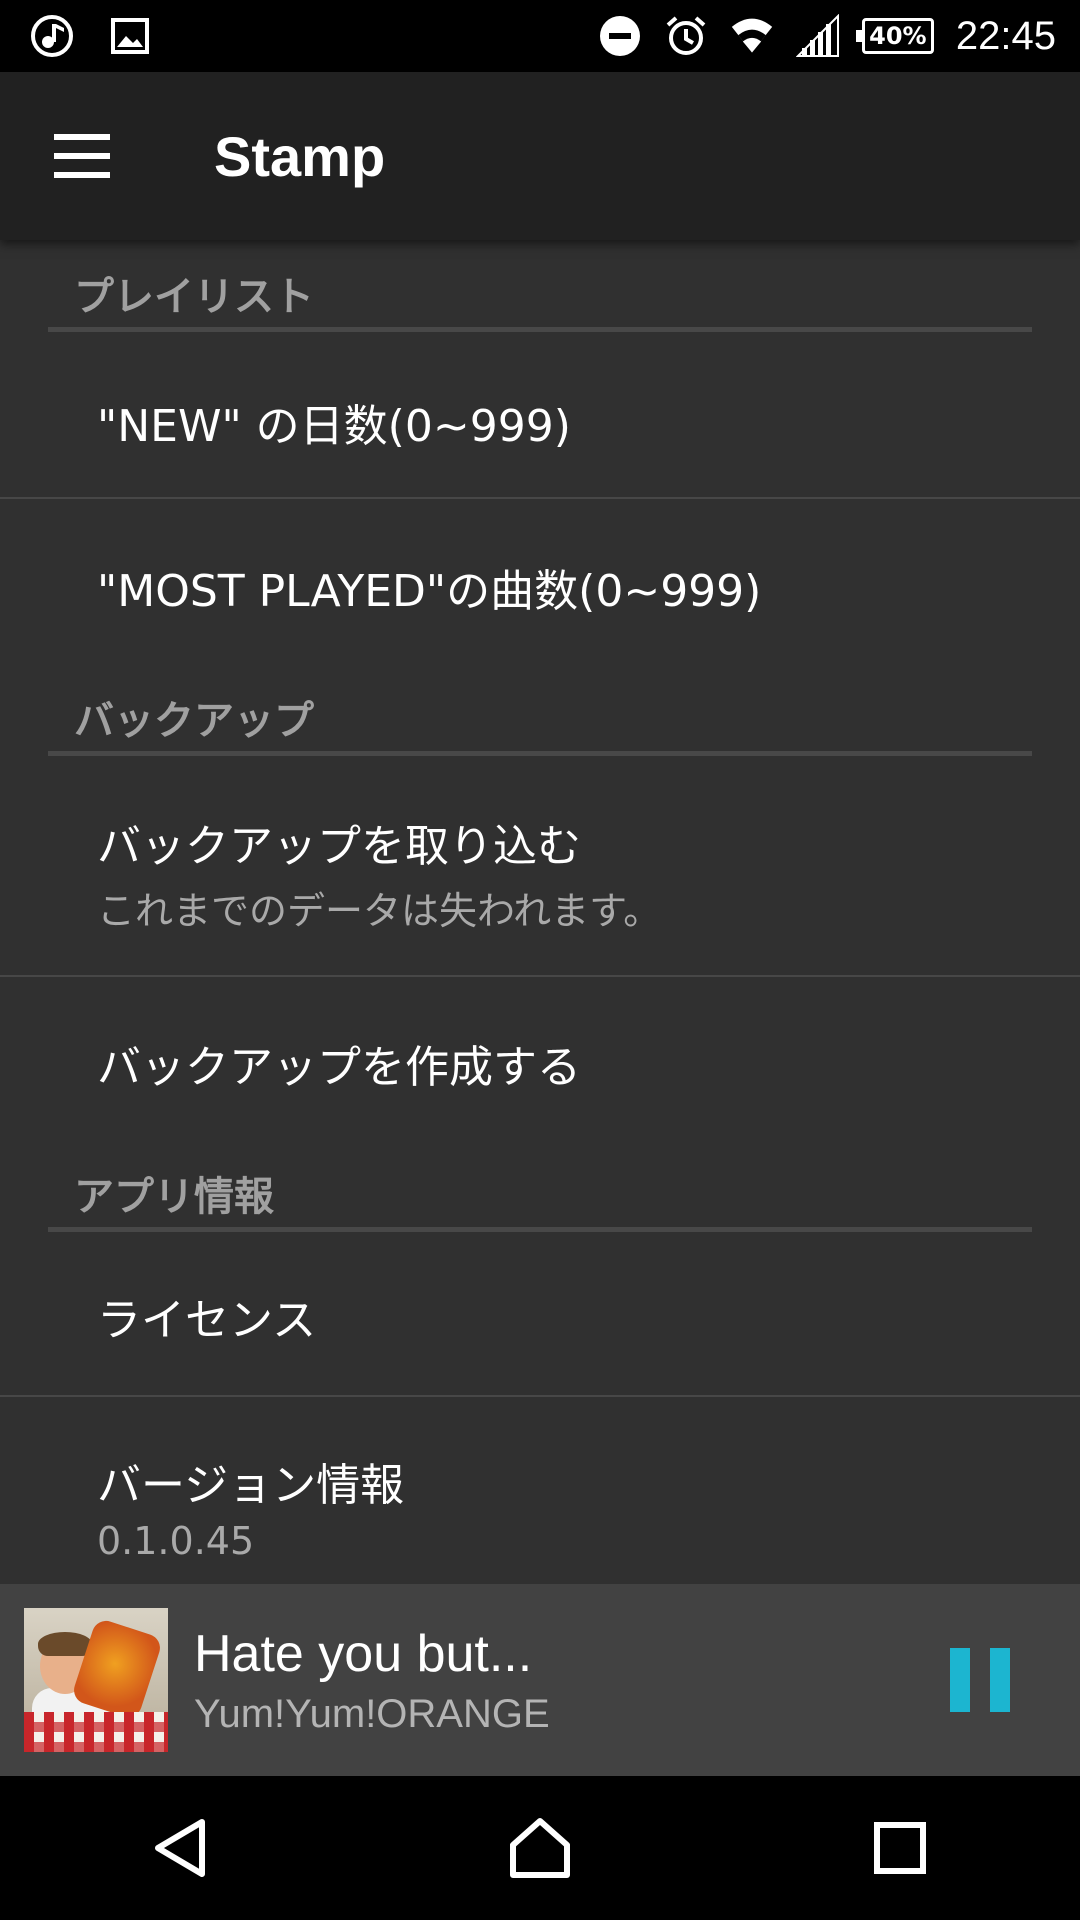 Image resolution: width=1080 pixels, height=1920 pixels. What do you see at coordinates (251, 1485) in the screenshot?
I see `pref-title: バージョン情報` at bounding box center [251, 1485].